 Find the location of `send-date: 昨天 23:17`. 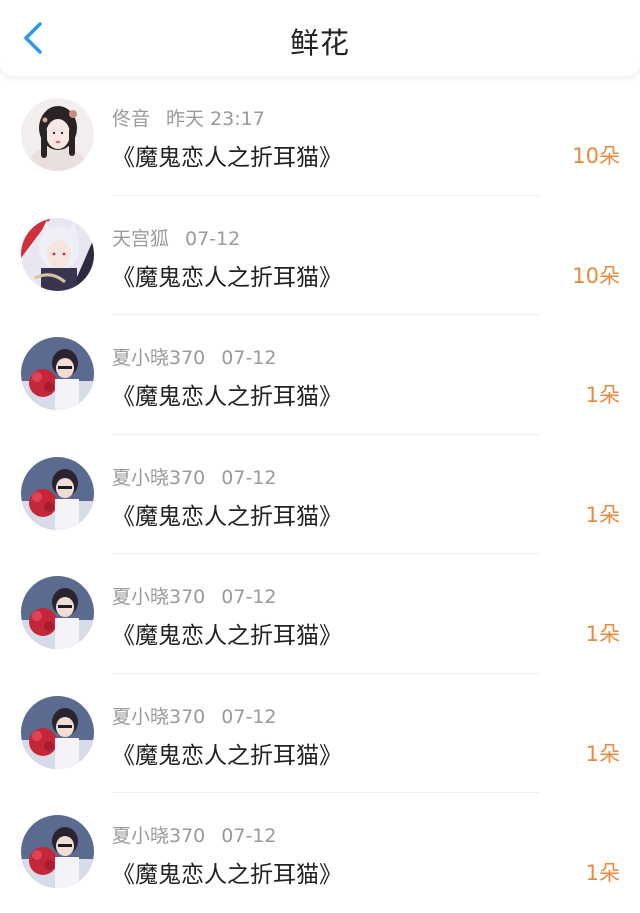

send-date: 昨天 23:17 is located at coordinates (215, 119).